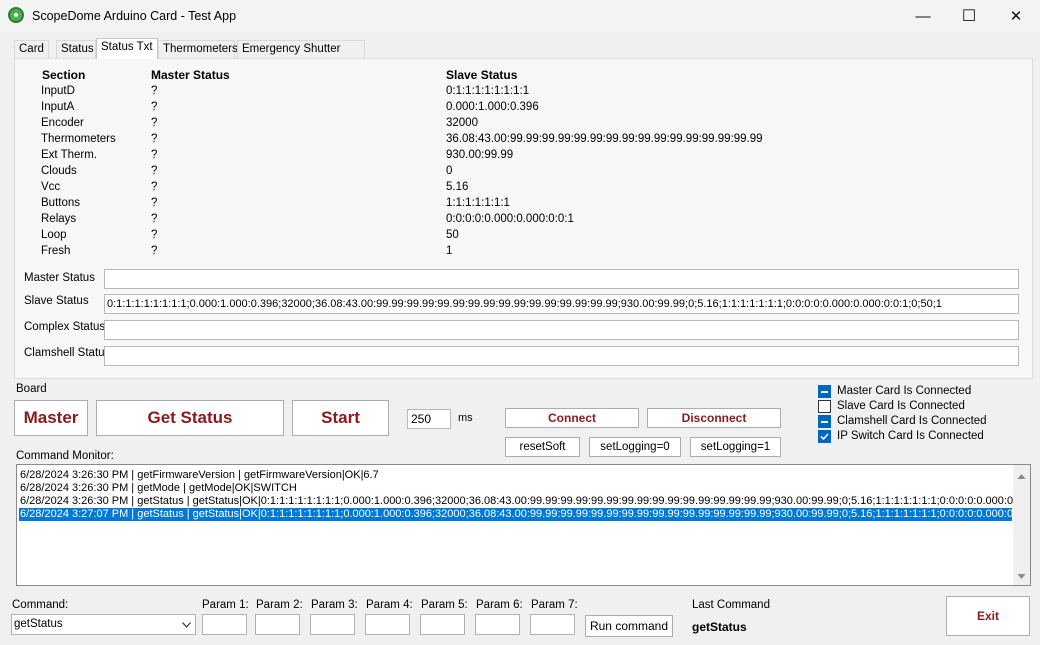 The image size is (1040, 645). I want to click on row-section: InputD, so click(58, 91).